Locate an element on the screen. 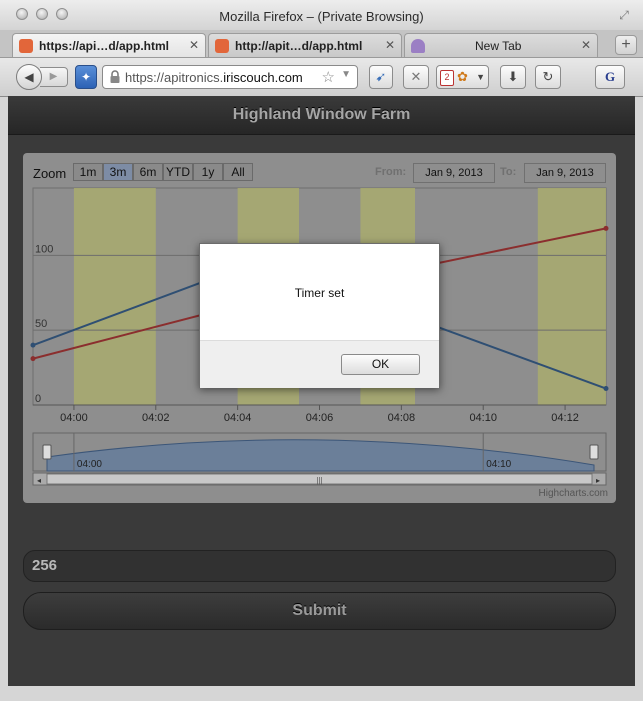 The image size is (643, 701). range-button-all: All is located at coordinates (238, 172).